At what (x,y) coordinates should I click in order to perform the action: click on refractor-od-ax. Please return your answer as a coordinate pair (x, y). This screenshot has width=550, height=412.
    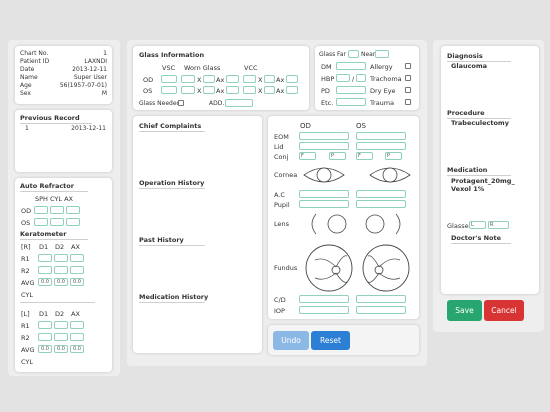
    Looking at the image, I should click on (73, 210).